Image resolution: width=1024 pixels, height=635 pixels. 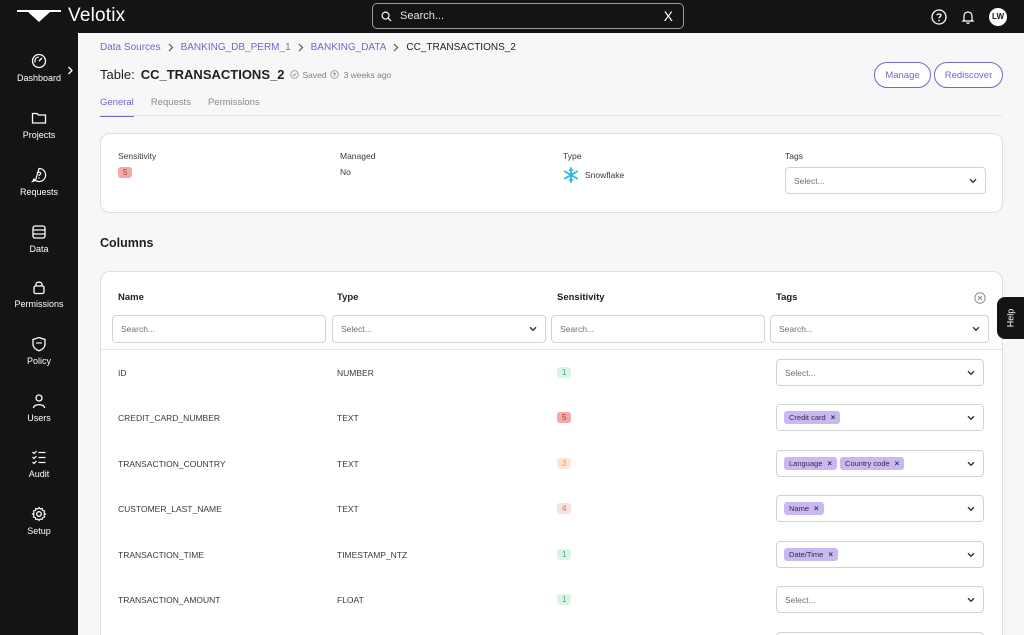 What do you see at coordinates (880, 554) in the screenshot?
I see `column-tags-select: Date/Time ×` at bounding box center [880, 554].